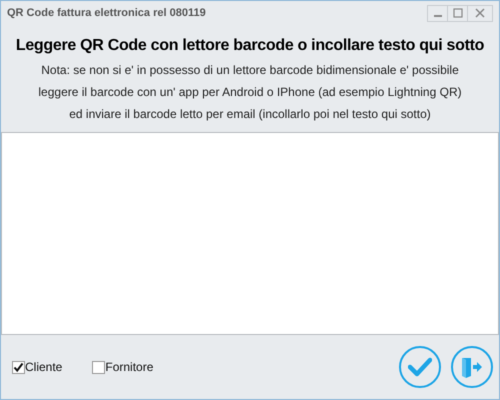 The image size is (500, 400). Describe the element at coordinates (250, 46) in the screenshot. I see `heading: Leggere QR Code con lettore barcode o incollare testo qui sotto` at that location.